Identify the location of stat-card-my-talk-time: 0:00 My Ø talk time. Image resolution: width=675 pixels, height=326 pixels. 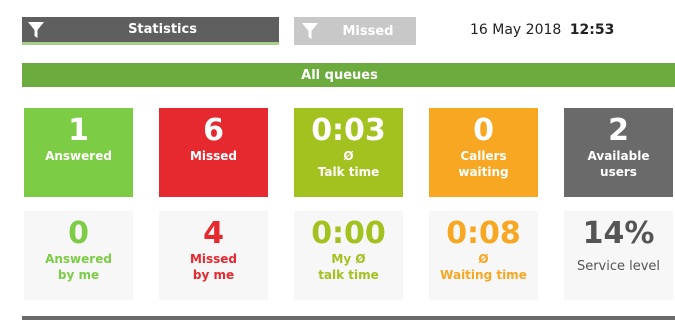
(348, 255).